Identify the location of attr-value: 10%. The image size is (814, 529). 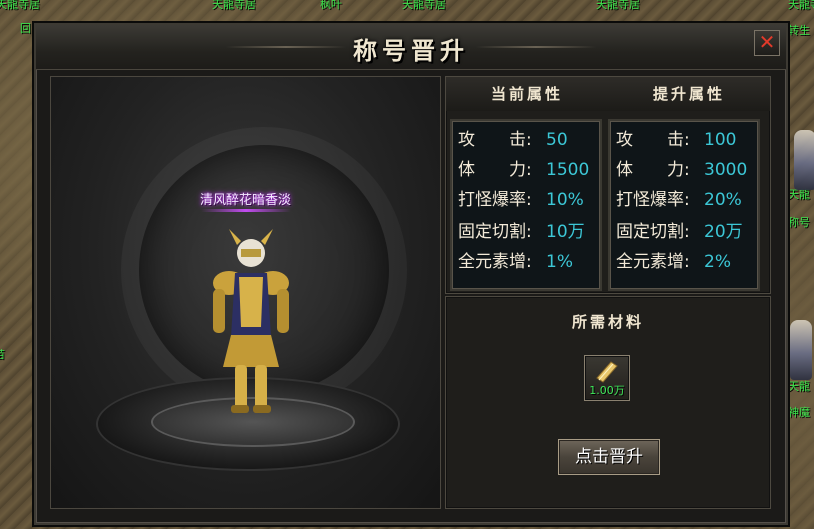
(565, 200).